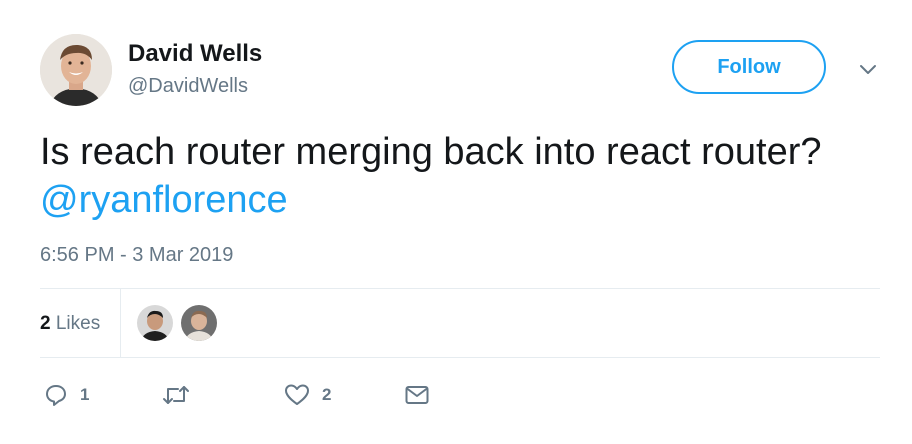 Image resolution: width=912 pixels, height=444 pixels. Describe the element at coordinates (460, 323) in the screenshot. I see `tweet-stats: 2 Likes` at that location.